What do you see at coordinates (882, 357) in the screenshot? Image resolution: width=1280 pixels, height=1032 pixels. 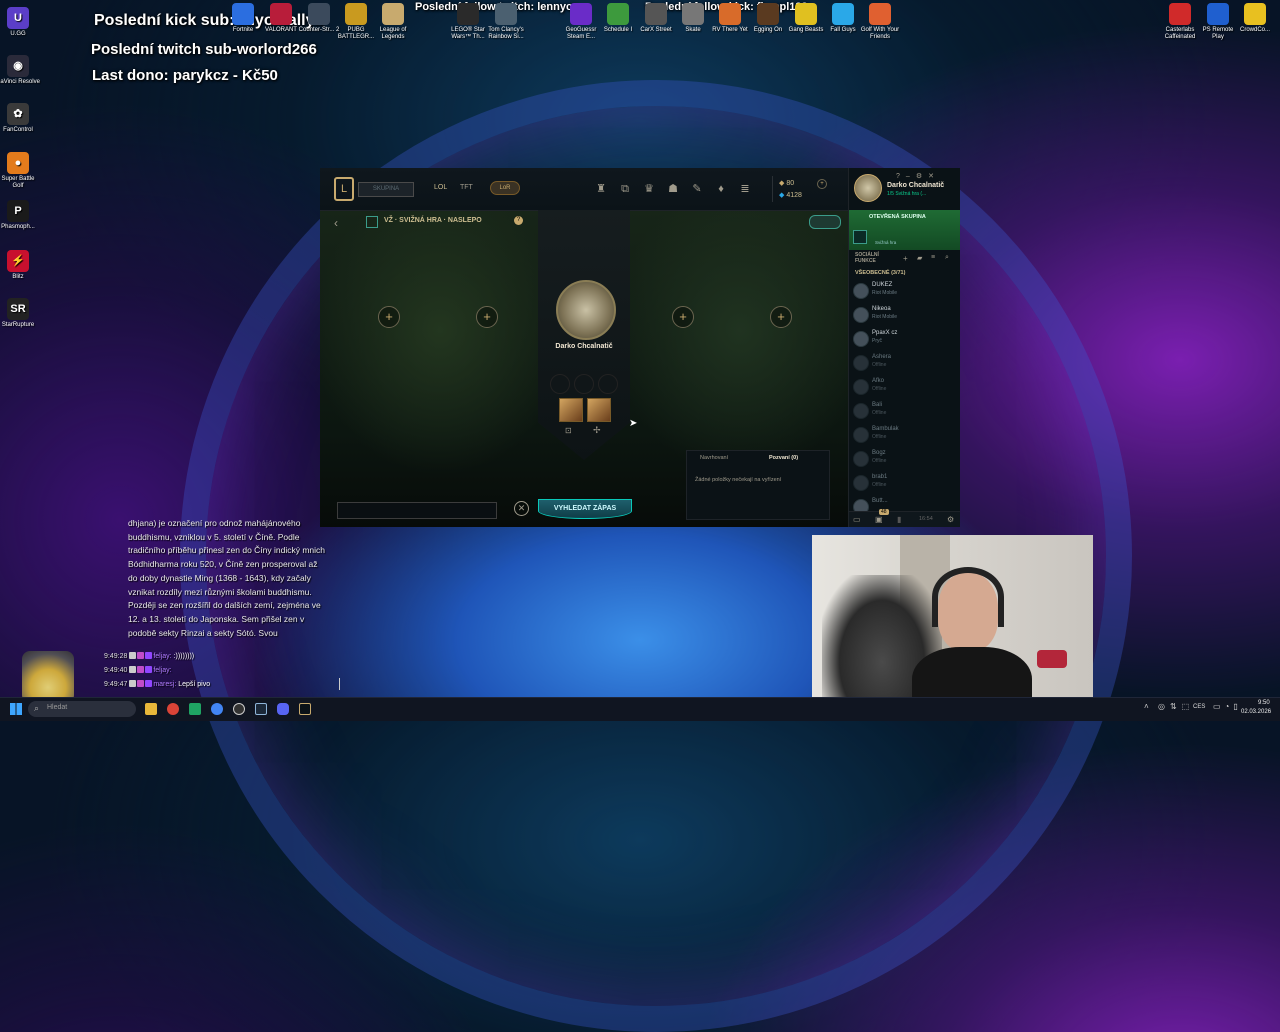 I see `friend-name: Ashera` at bounding box center [882, 357].